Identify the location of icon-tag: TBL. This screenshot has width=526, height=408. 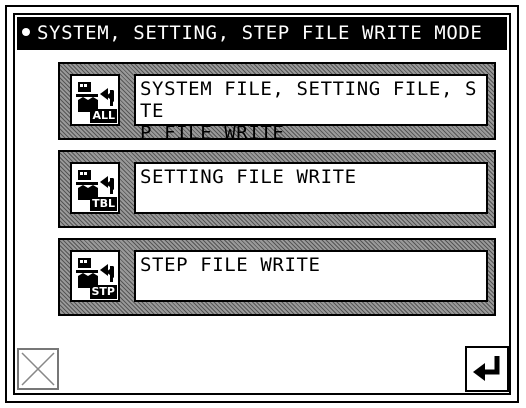
(103, 204).